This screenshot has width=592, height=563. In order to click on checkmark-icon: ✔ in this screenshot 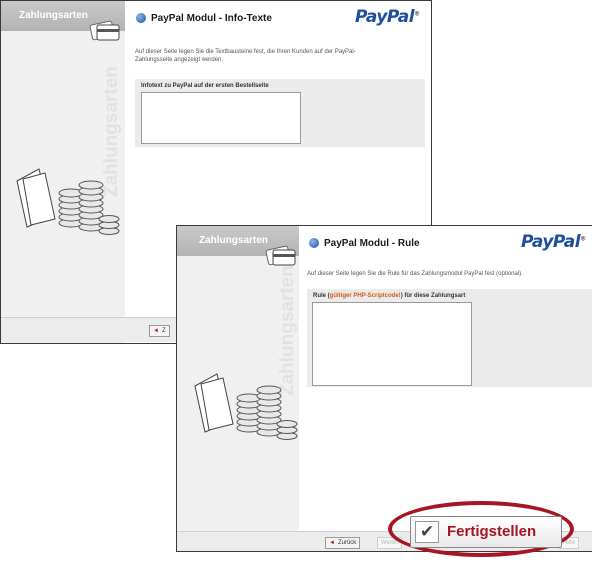, I will do `click(427, 532)`.